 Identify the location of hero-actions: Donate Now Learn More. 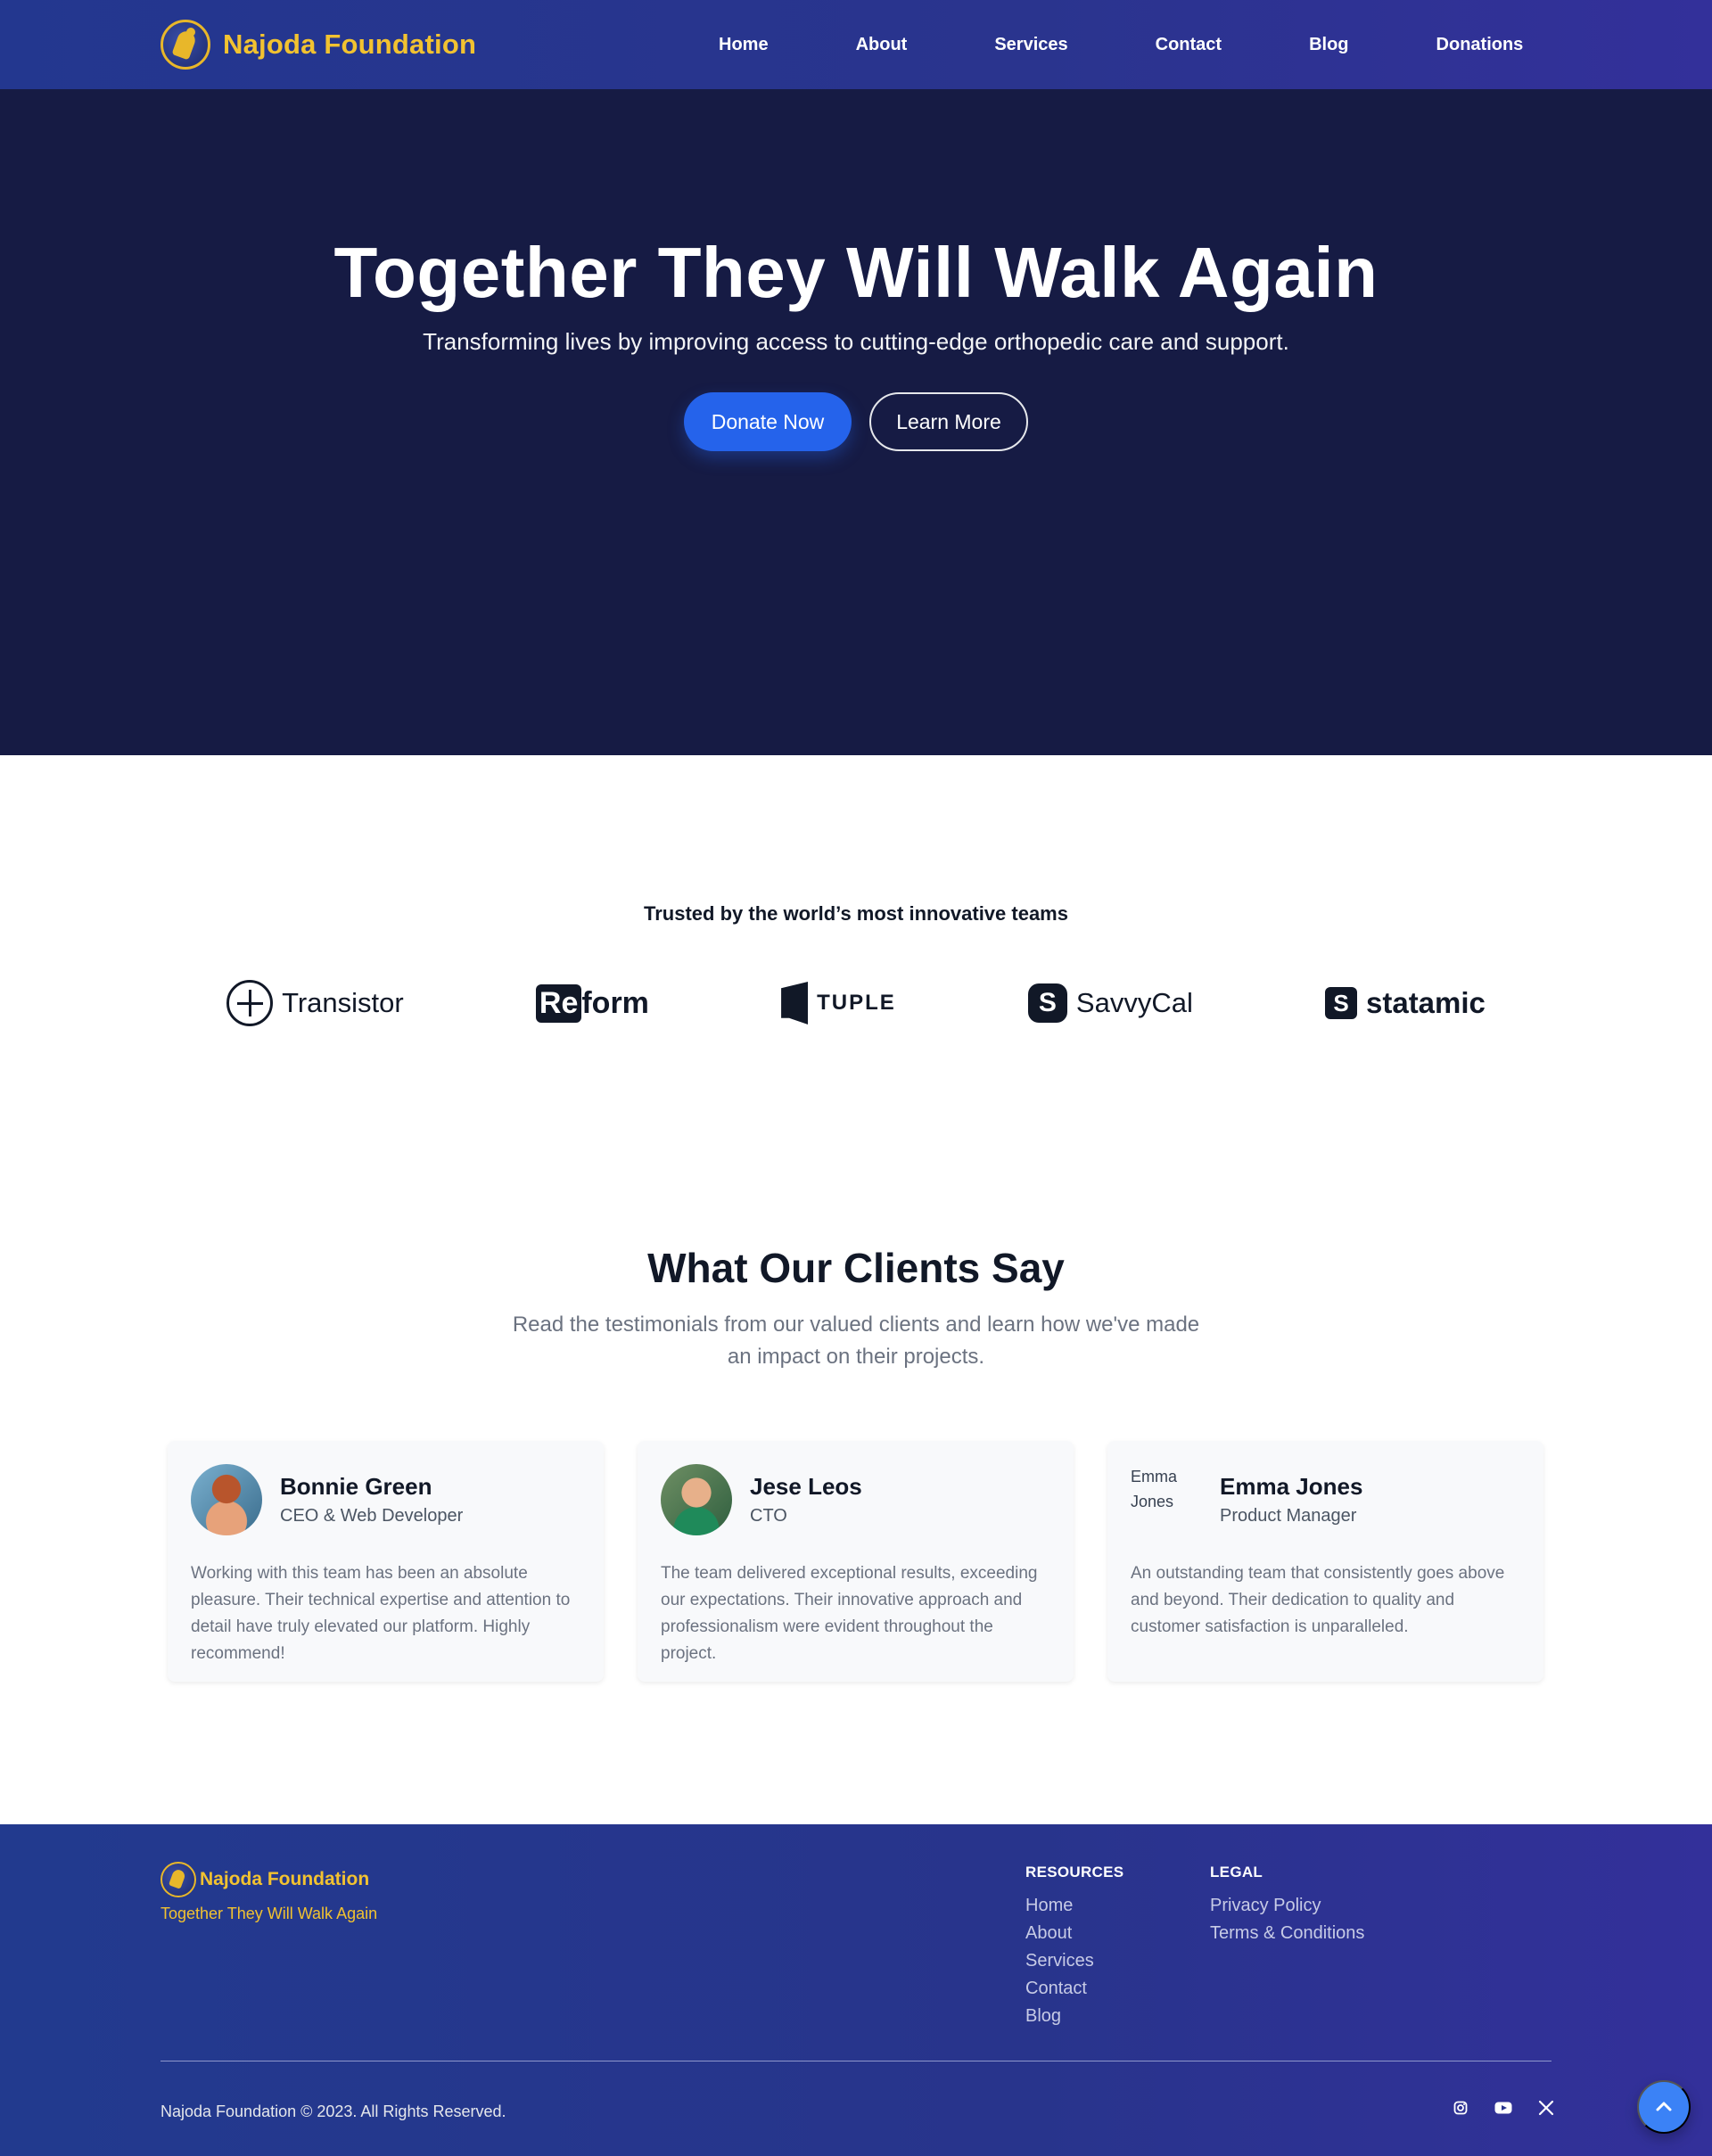
(856, 421).